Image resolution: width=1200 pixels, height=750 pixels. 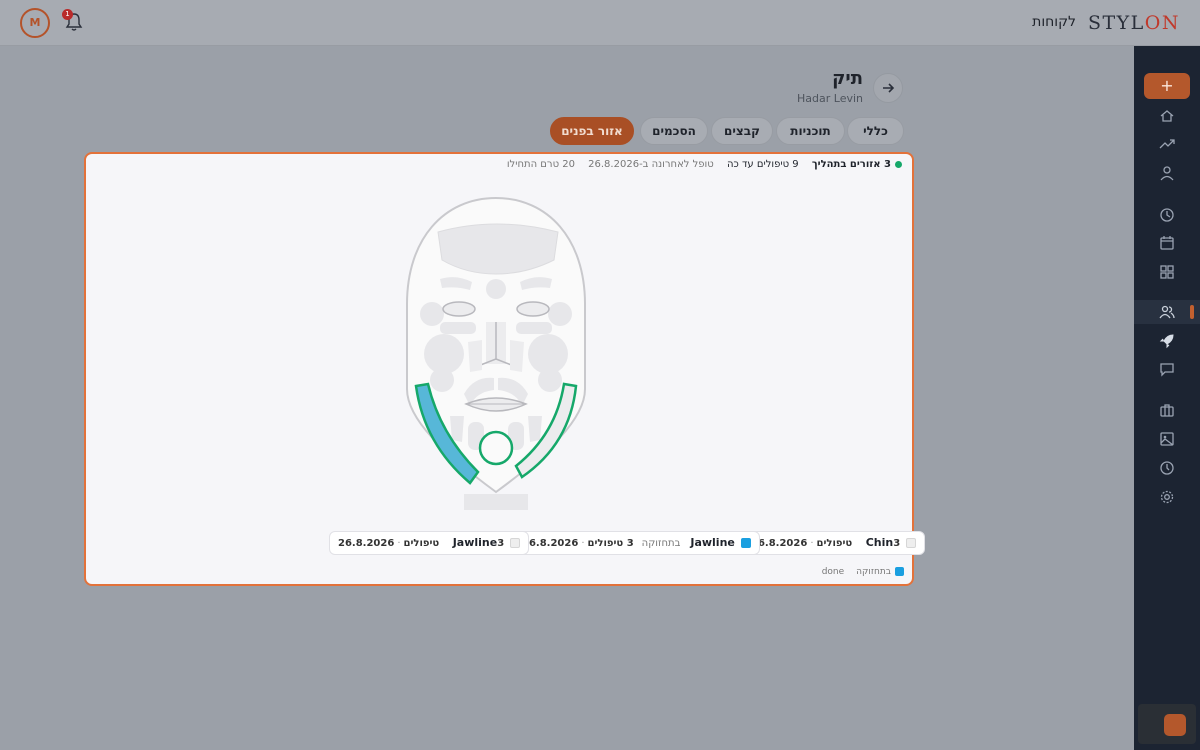 What do you see at coordinates (898, 164) in the screenshot?
I see `status-dot` at bounding box center [898, 164].